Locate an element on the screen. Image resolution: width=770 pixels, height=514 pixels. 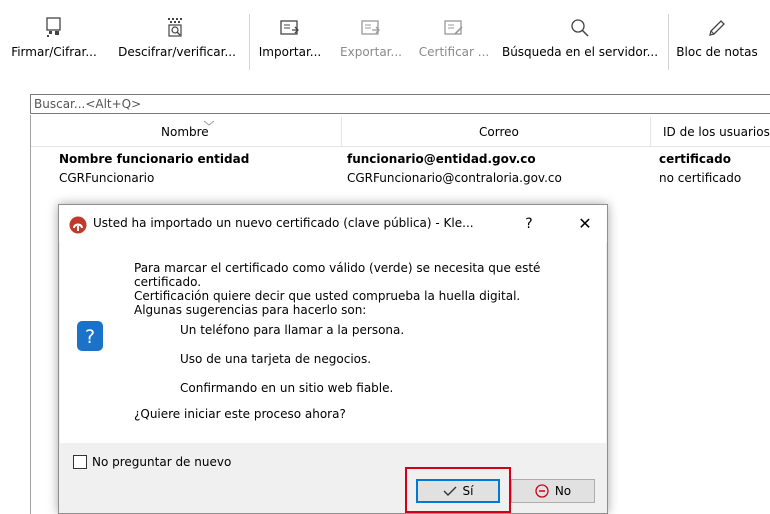
checkmark-icon is located at coordinates (450, 491).